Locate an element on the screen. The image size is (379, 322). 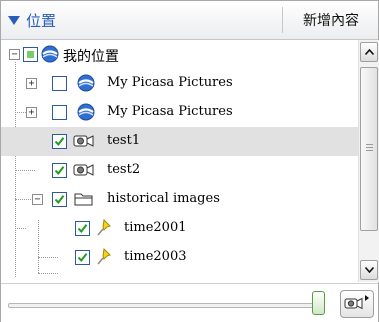
chevron-down-icon is located at coordinates (369, 270).